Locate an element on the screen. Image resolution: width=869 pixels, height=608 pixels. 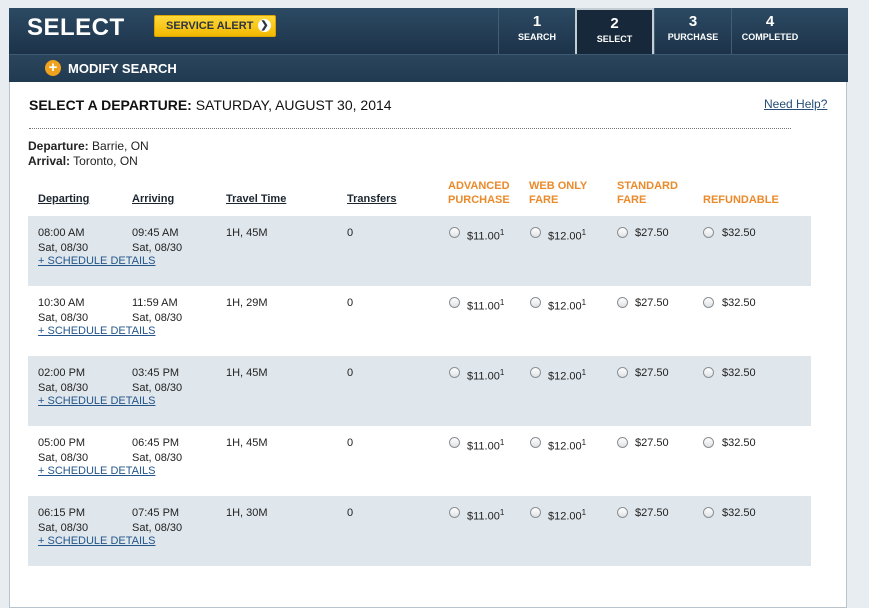
column-header-arriving: Arriving is located at coordinates (153, 199).